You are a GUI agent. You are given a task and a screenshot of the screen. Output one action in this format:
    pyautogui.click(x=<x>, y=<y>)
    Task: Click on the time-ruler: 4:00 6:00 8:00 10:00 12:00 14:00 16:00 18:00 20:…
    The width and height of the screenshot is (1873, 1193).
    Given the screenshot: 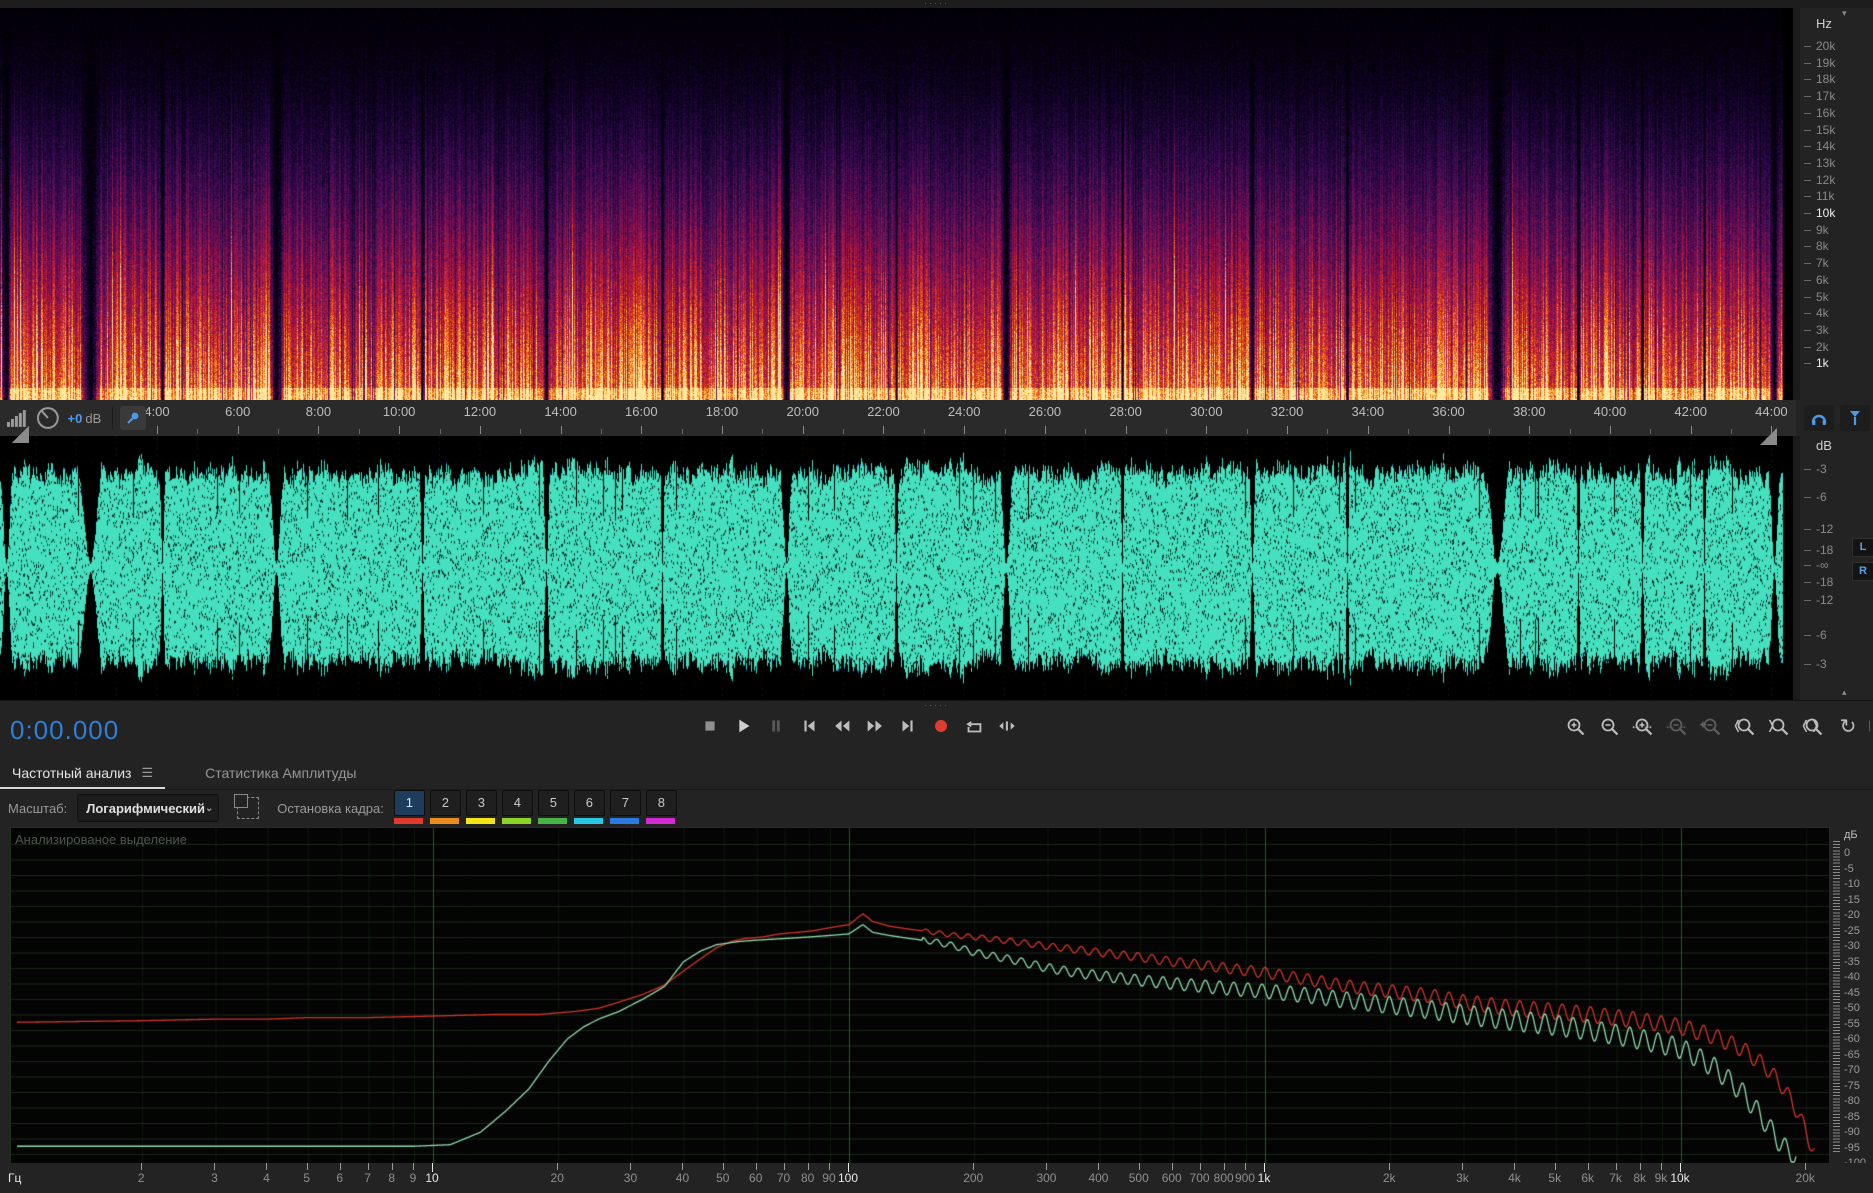 What is the action you would take?
    pyautogui.click(x=936, y=418)
    